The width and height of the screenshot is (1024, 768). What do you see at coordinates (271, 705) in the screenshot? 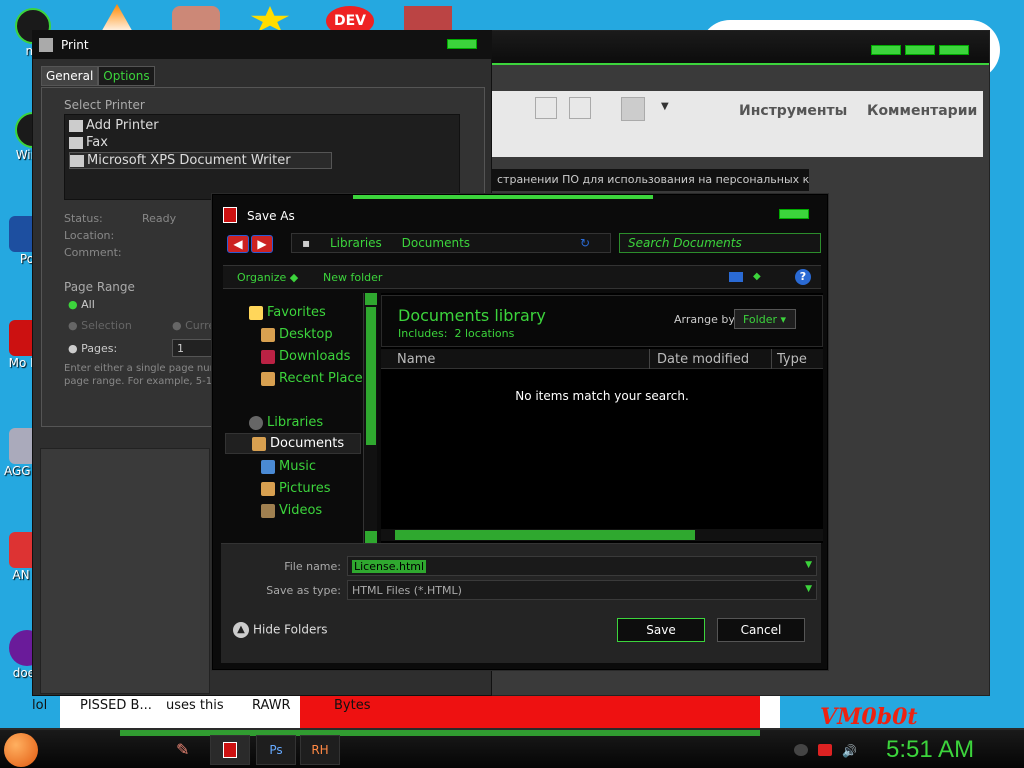
I see `desktop-label: RAWR` at bounding box center [271, 705].